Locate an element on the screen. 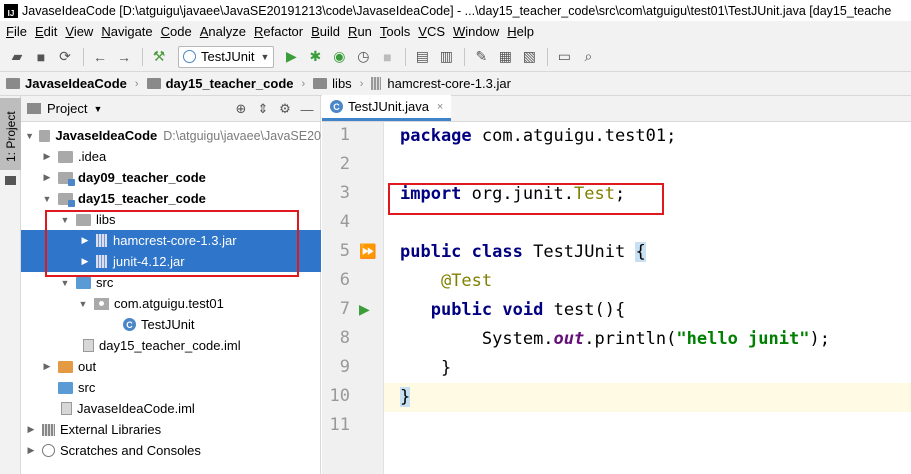 This screenshot has width=911, height=474. tab-testjunit-java: C TestJUnit.java × is located at coordinates (387, 108).